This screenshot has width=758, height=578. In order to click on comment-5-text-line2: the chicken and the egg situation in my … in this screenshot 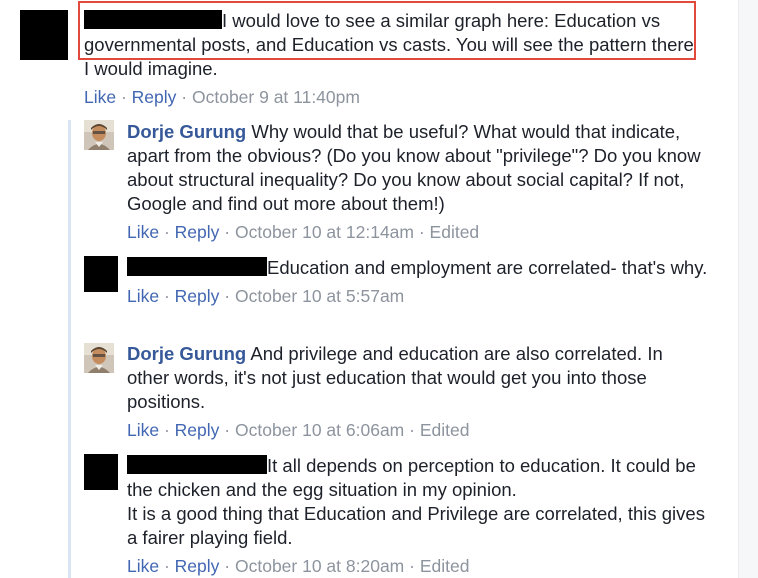, I will do `click(322, 489)`.